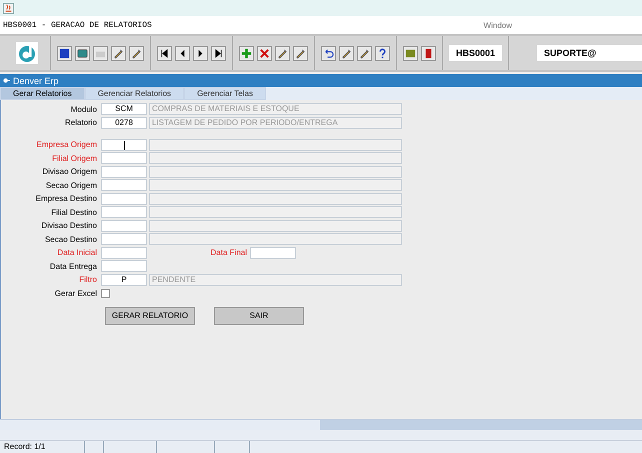 The height and width of the screenshot is (453, 642). I want to click on horizontal-scrollbar, so click(321, 424).